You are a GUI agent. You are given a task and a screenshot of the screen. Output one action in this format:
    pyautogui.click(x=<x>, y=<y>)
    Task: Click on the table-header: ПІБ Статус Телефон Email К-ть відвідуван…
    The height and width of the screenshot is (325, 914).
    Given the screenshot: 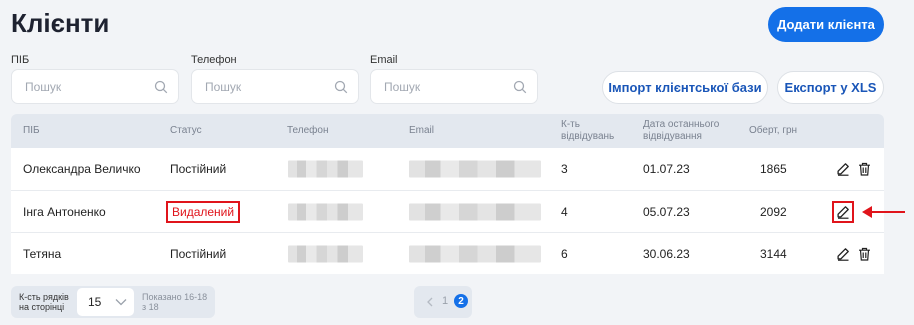 What is the action you would take?
    pyautogui.click(x=447, y=131)
    